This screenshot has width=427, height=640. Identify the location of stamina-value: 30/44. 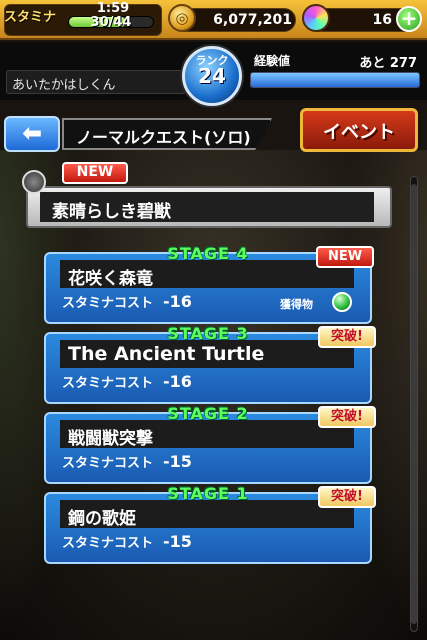
(111, 22).